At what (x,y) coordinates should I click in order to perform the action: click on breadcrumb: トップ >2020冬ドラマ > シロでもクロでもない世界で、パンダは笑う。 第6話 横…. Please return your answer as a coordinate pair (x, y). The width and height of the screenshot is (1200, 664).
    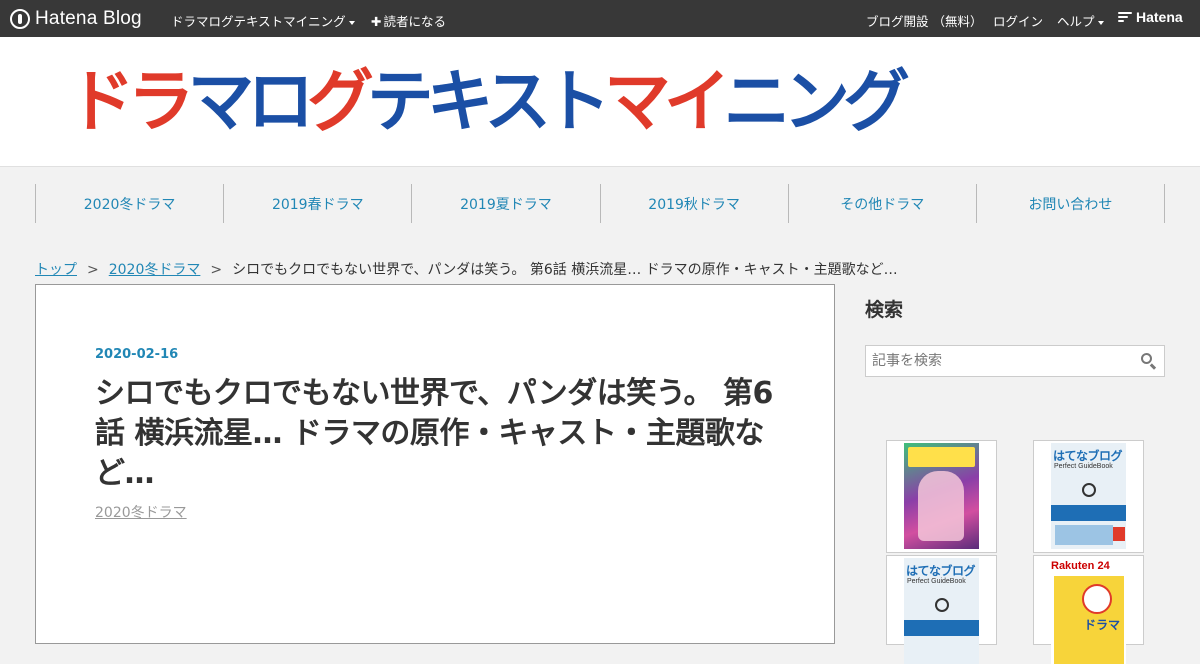
    Looking at the image, I should click on (466, 269).